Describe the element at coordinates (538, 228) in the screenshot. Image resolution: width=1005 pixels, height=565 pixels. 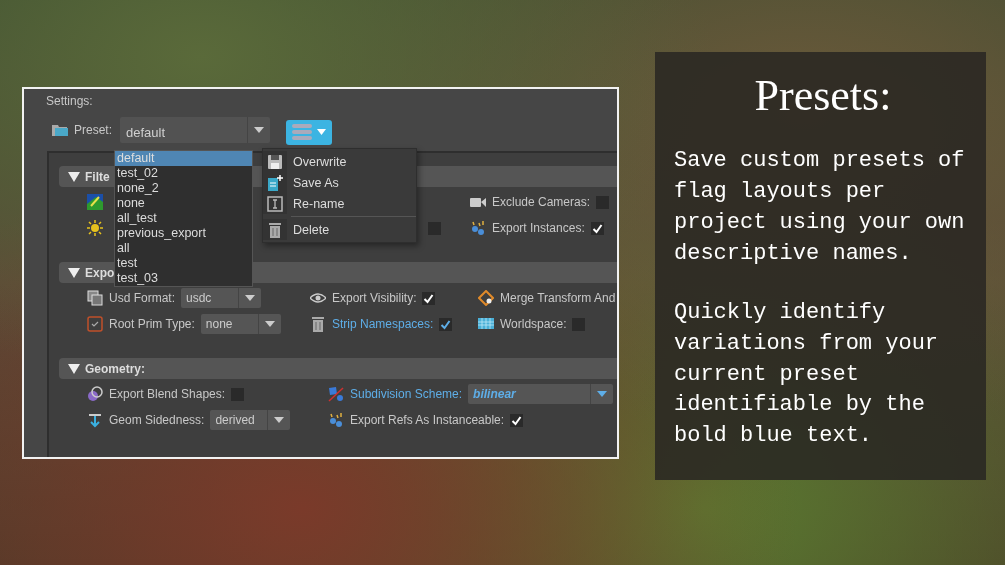
I see `option-label: Export Instances:` at that location.